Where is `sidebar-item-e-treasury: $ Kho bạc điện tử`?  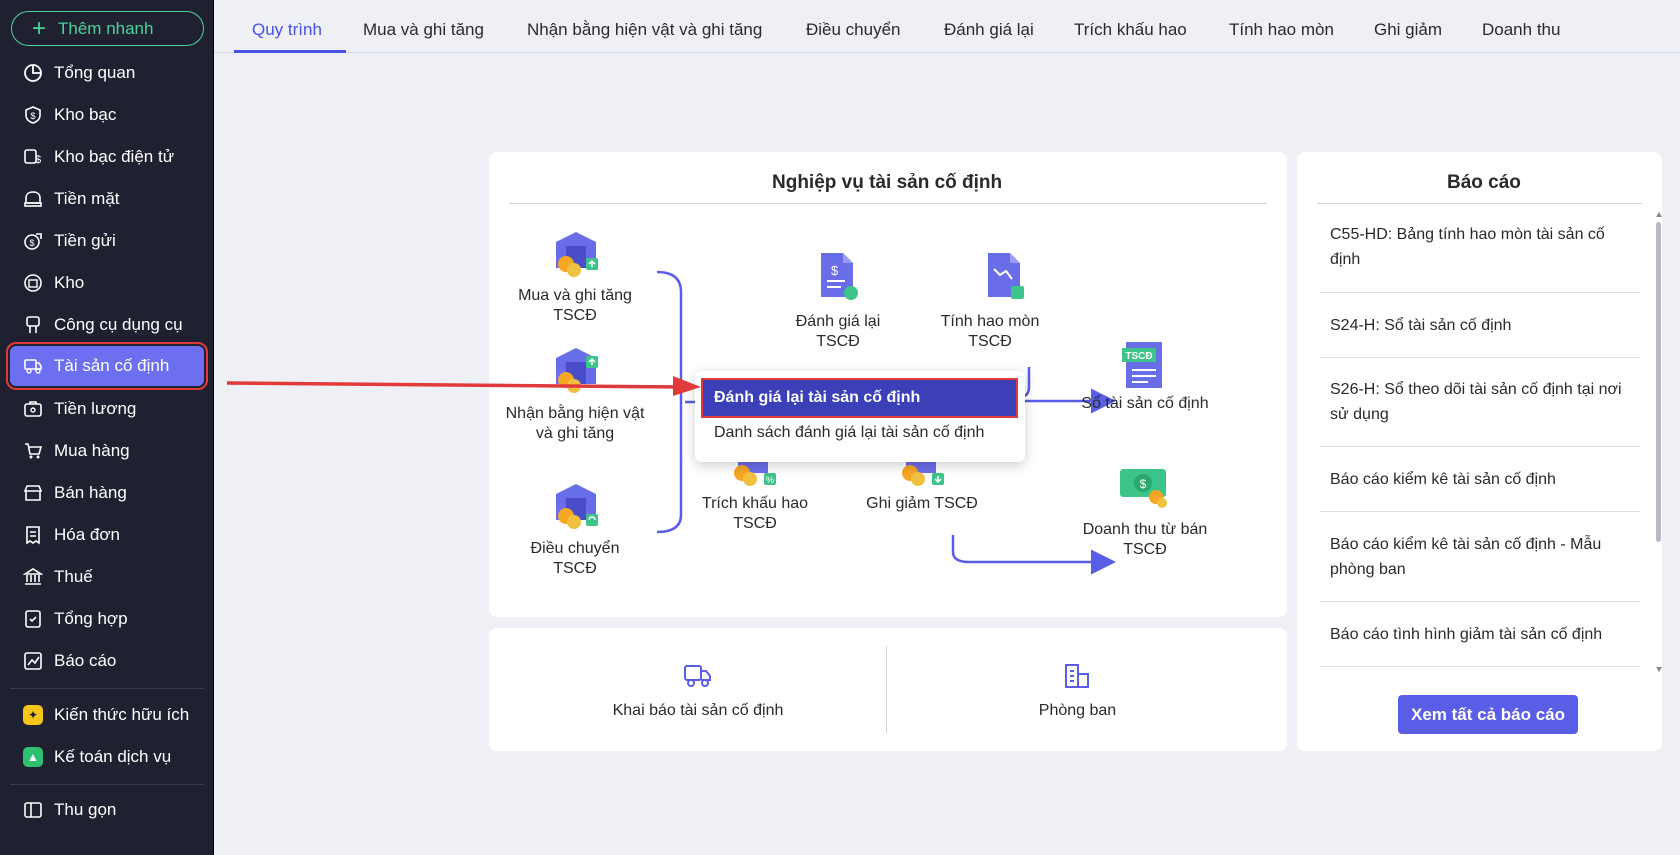
sidebar-item-e-treasury: $ Kho bạc điện tử is located at coordinates (107, 157).